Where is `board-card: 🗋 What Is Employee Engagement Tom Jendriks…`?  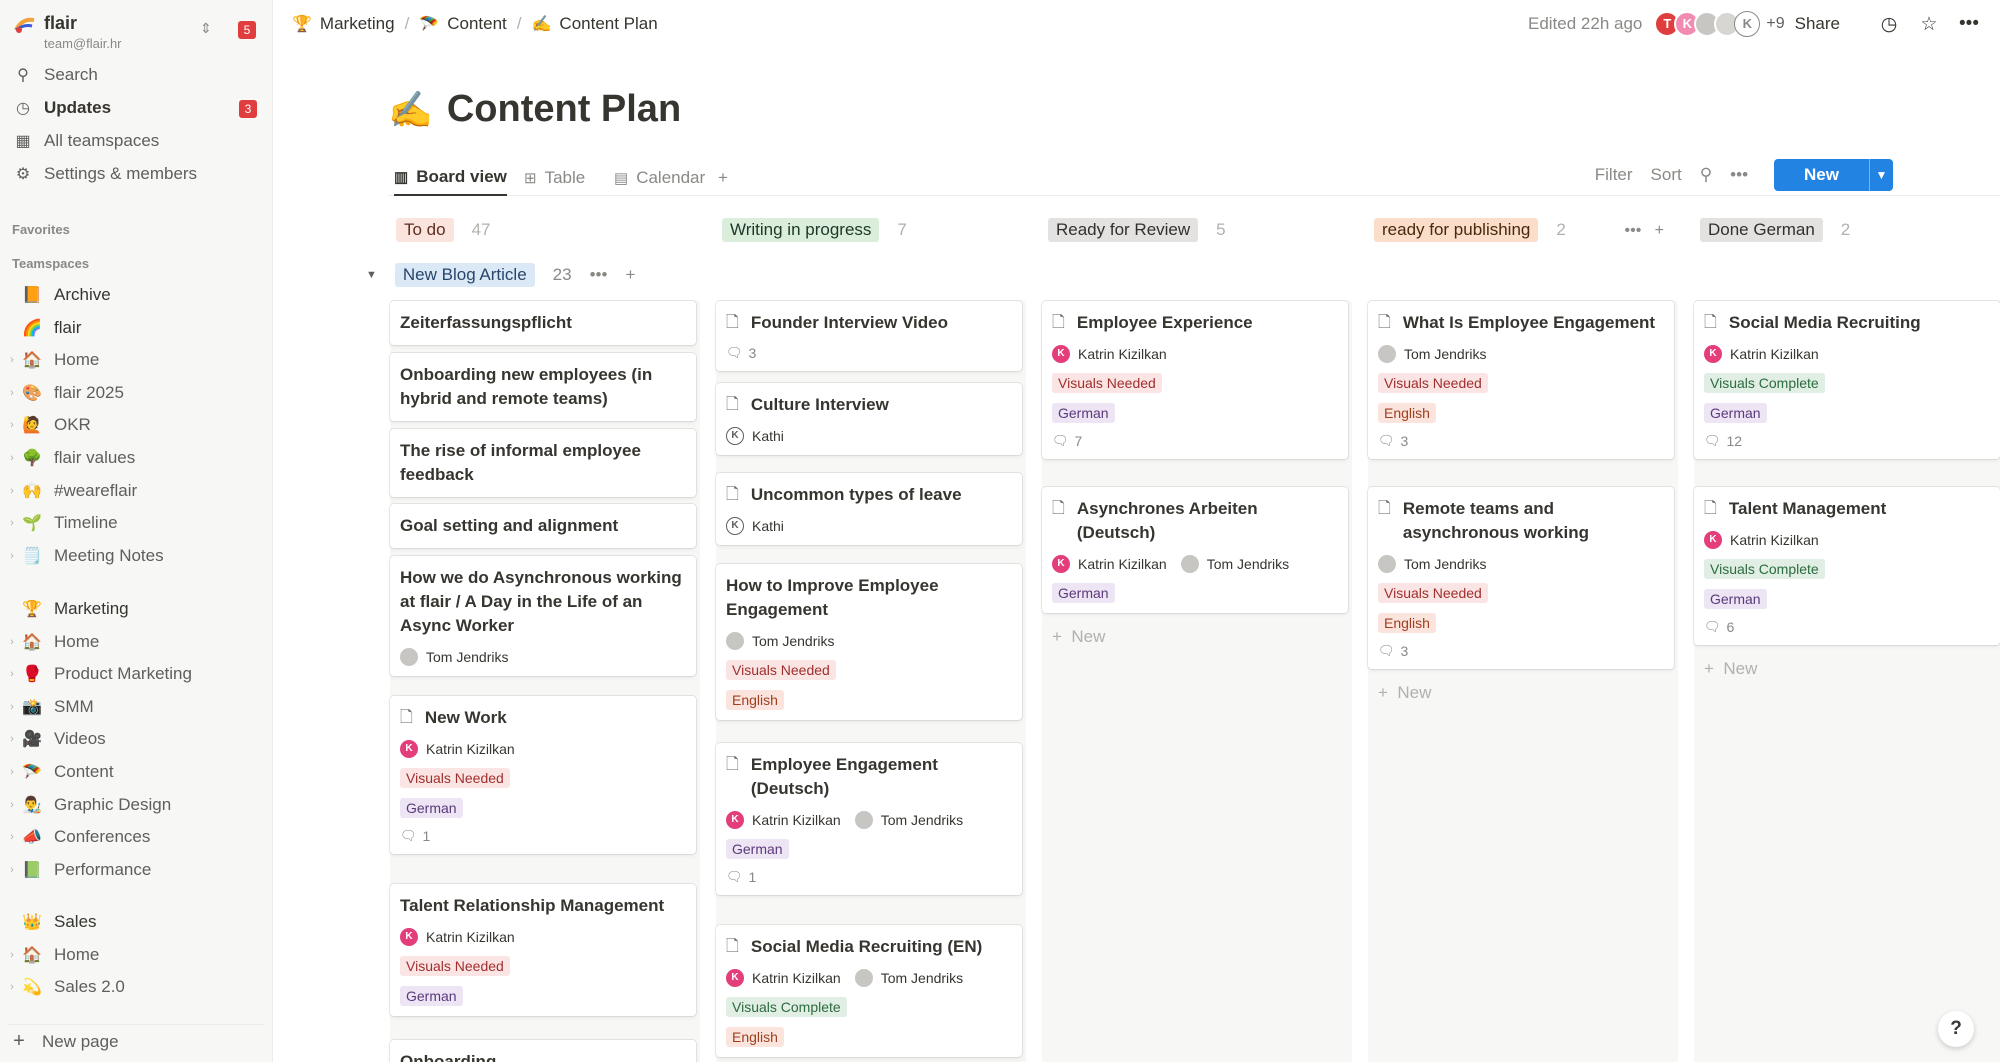 board-card: 🗋 What Is Employee Engagement Tom Jendriks… is located at coordinates (1521, 380).